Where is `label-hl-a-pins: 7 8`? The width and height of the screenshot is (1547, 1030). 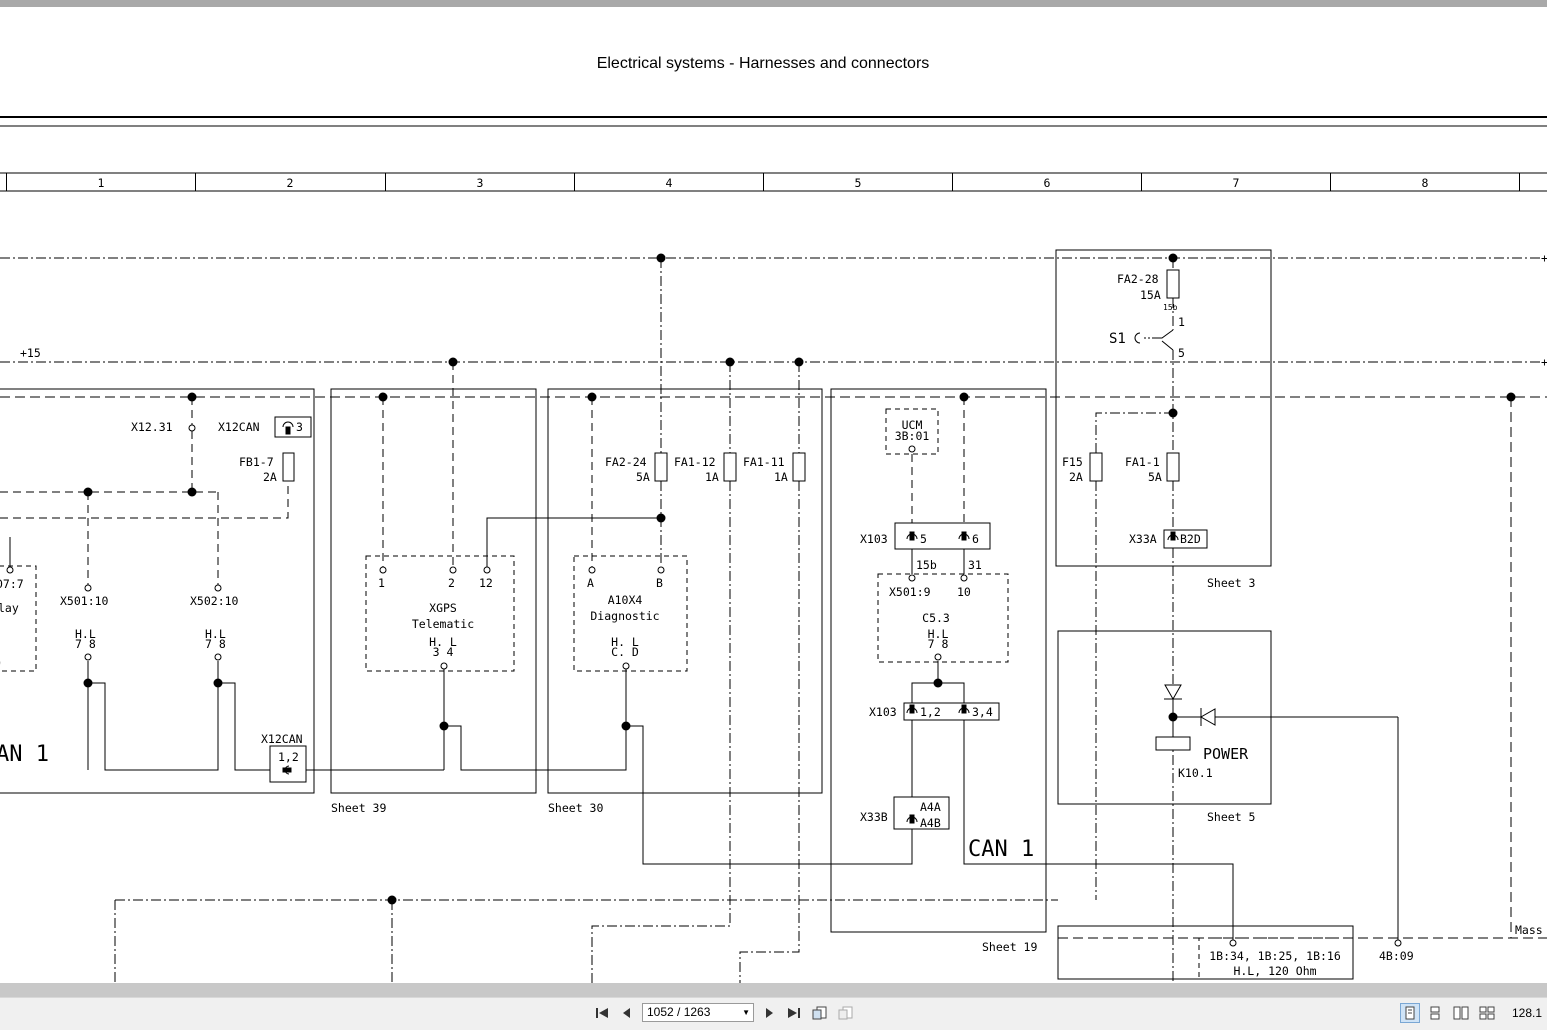 label-hl-a-pins: 7 8 is located at coordinates (85, 644).